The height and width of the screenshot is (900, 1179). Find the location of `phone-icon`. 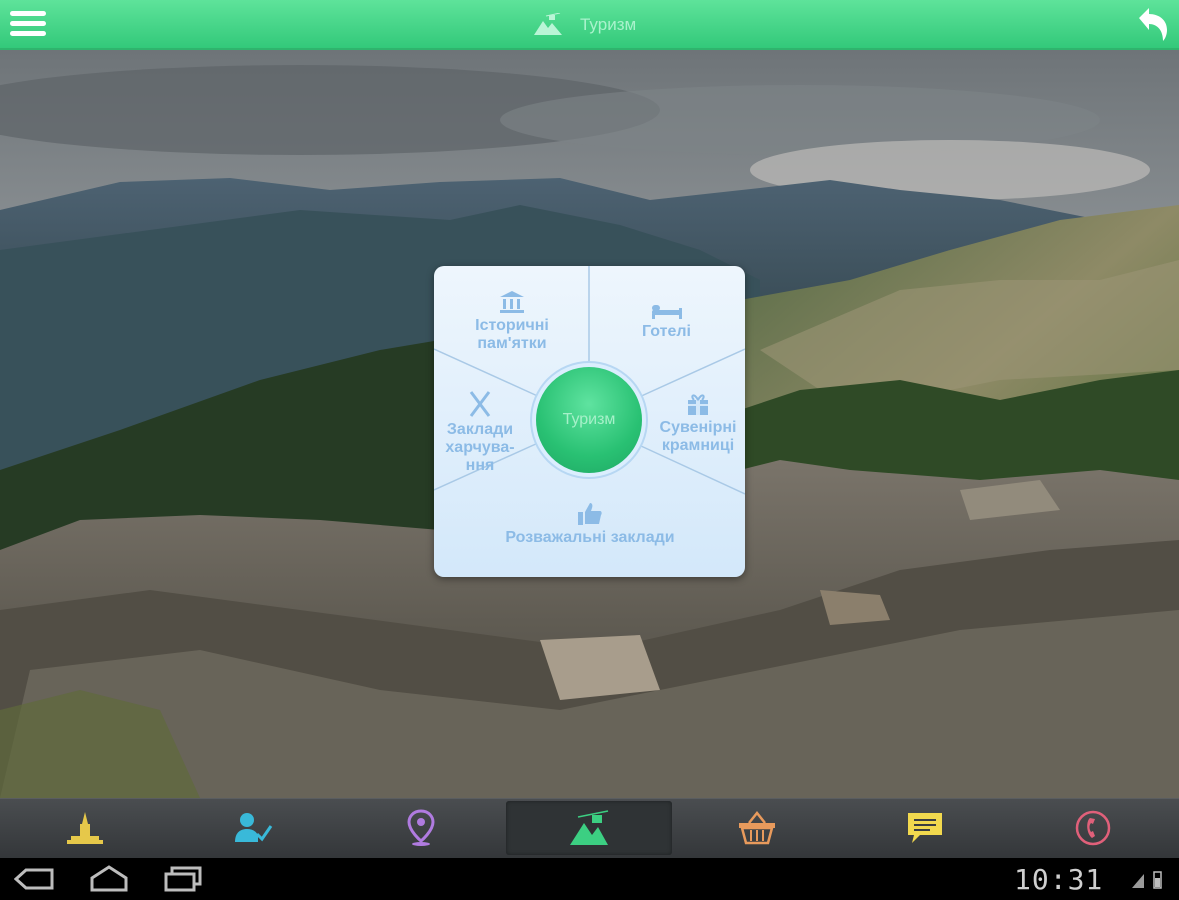

phone-icon is located at coordinates (1093, 828).